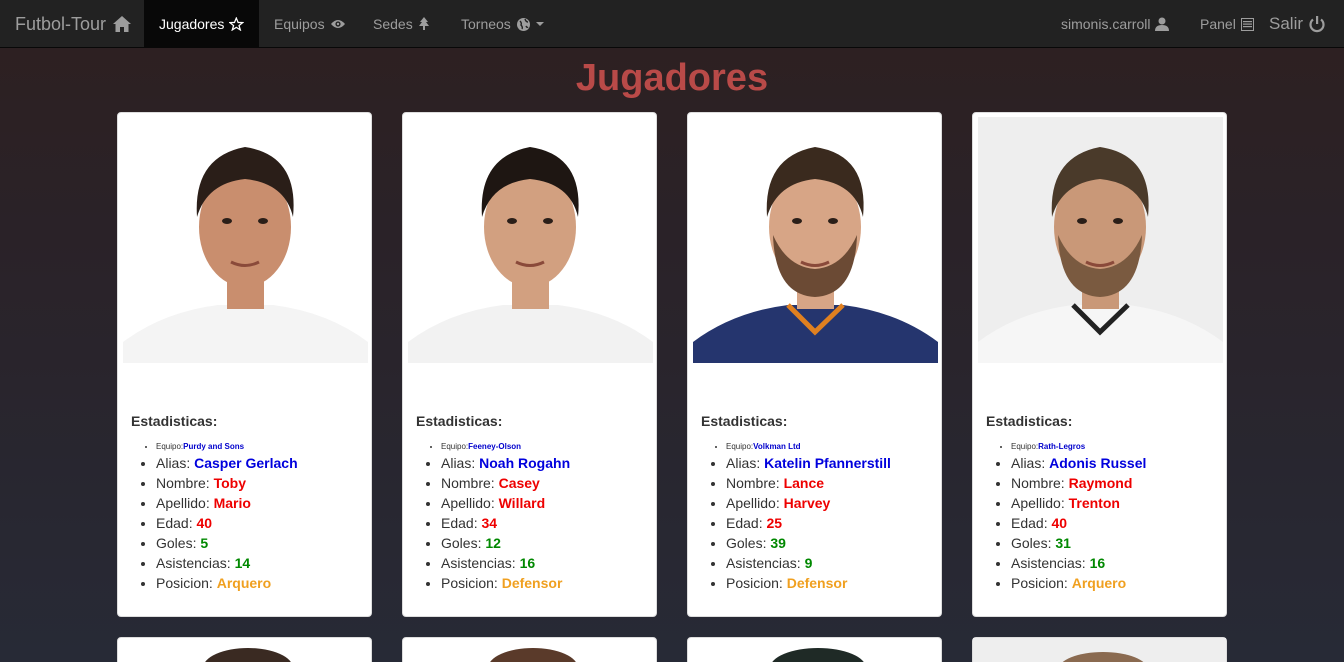  I want to click on nav-sedes: Sedes, so click(401, 24).